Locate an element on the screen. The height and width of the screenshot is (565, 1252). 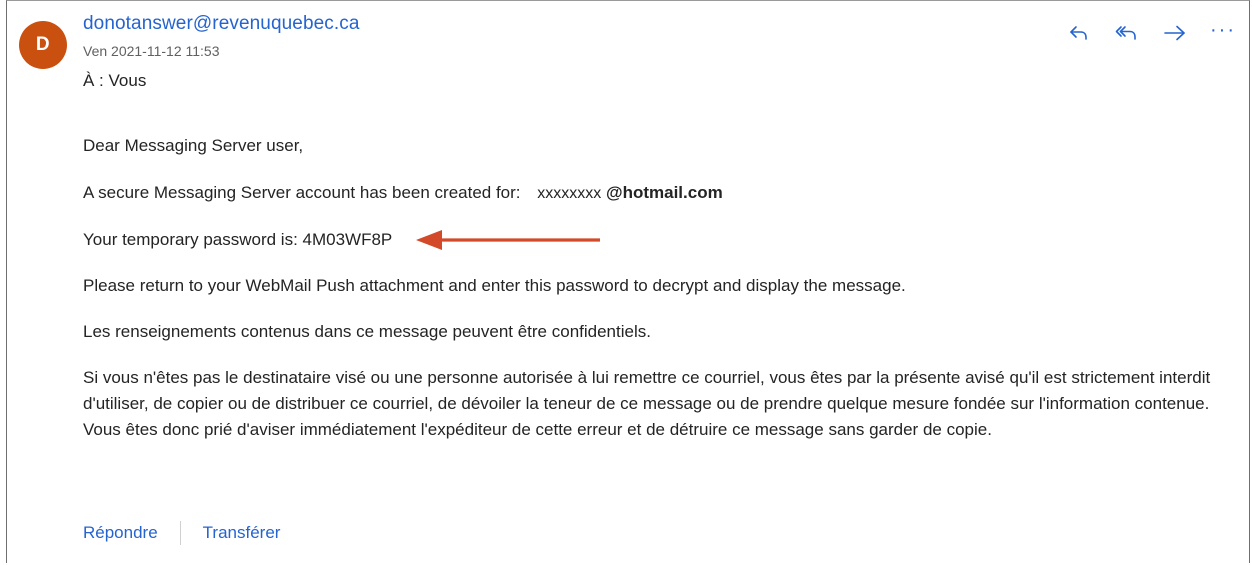
more-icon: ··· is located at coordinates (1223, 30).